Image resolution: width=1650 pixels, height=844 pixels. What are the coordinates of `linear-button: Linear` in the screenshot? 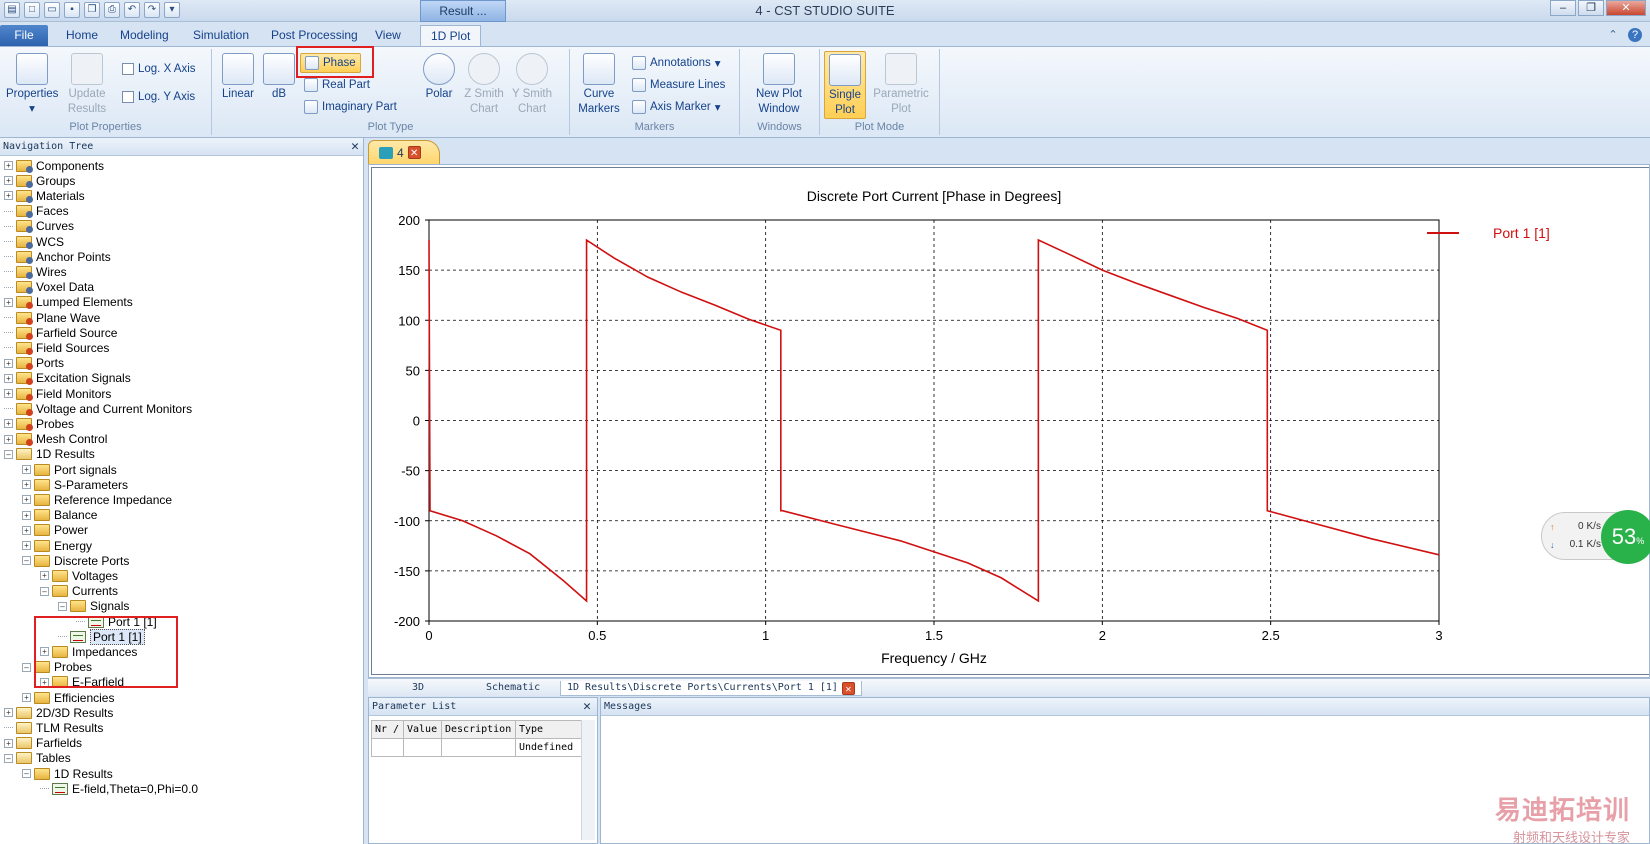 It's located at (238, 76).